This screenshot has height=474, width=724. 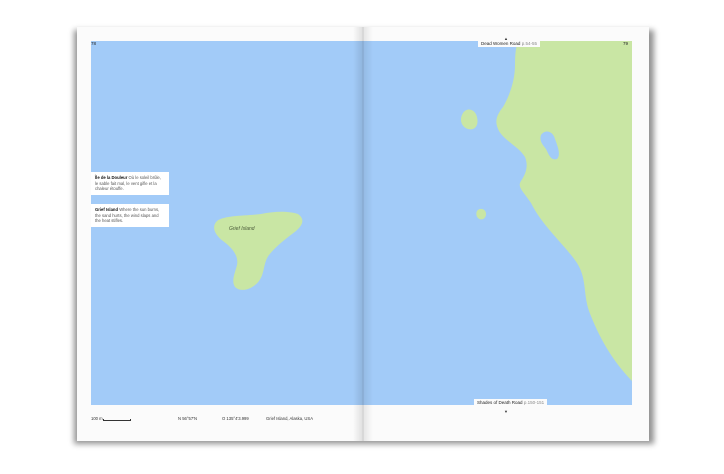 What do you see at coordinates (117, 420) in the screenshot?
I see `scale-bar` at bounding box center [117, 420].